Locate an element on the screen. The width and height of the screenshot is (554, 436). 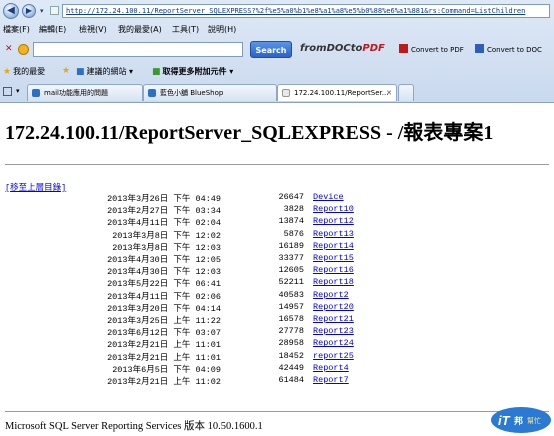
menu-help: 說明(H) is located at coordinates (222, 29).